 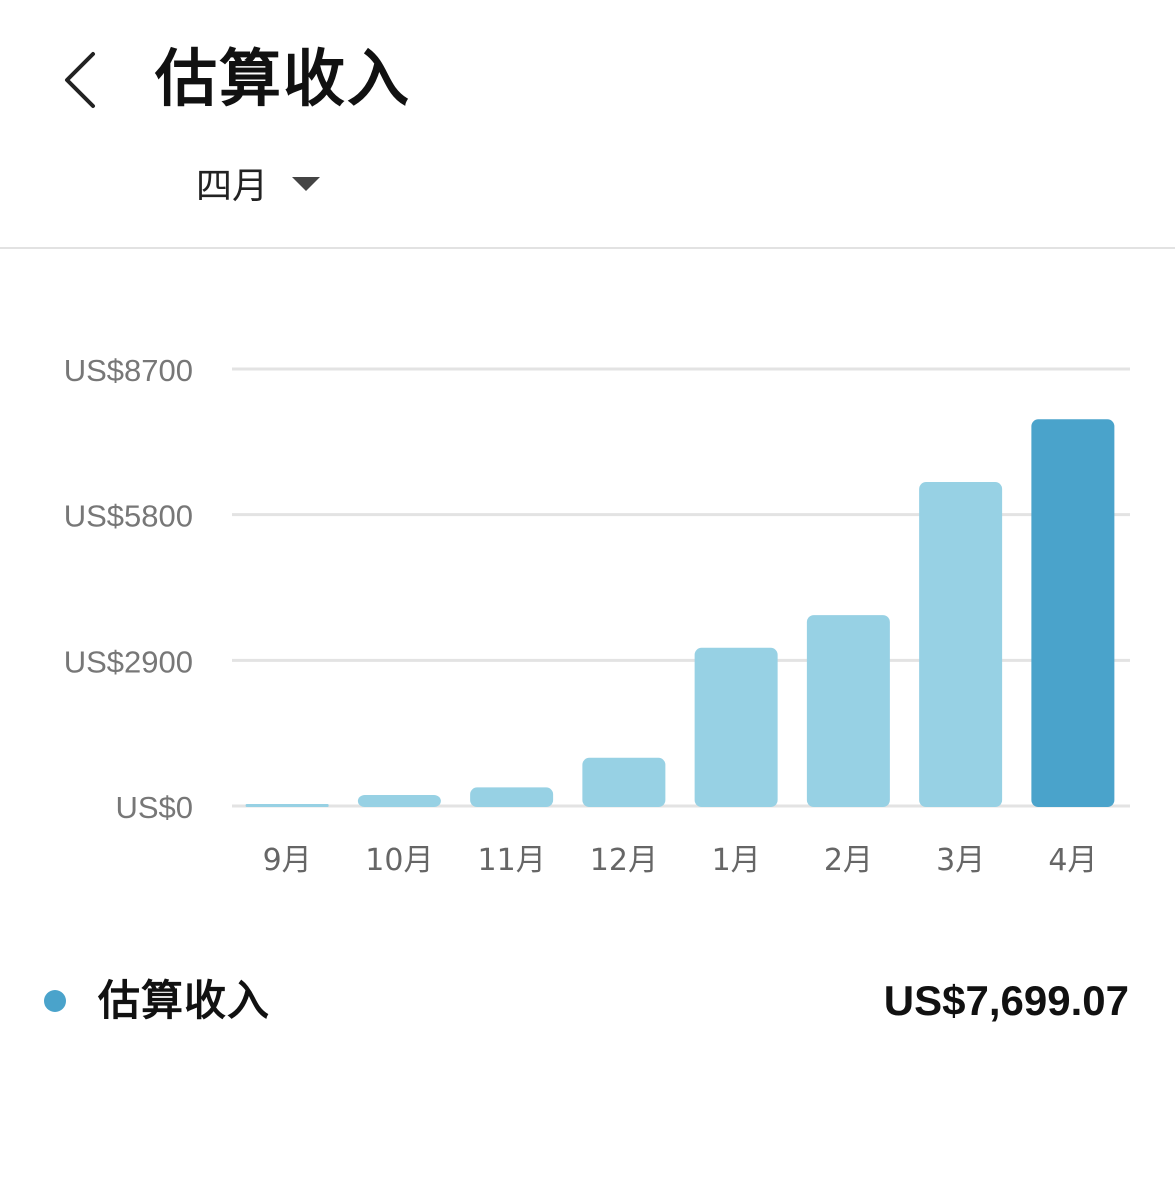 I want to click on y-tick-label: US$8700, so click(x=128, y=370).